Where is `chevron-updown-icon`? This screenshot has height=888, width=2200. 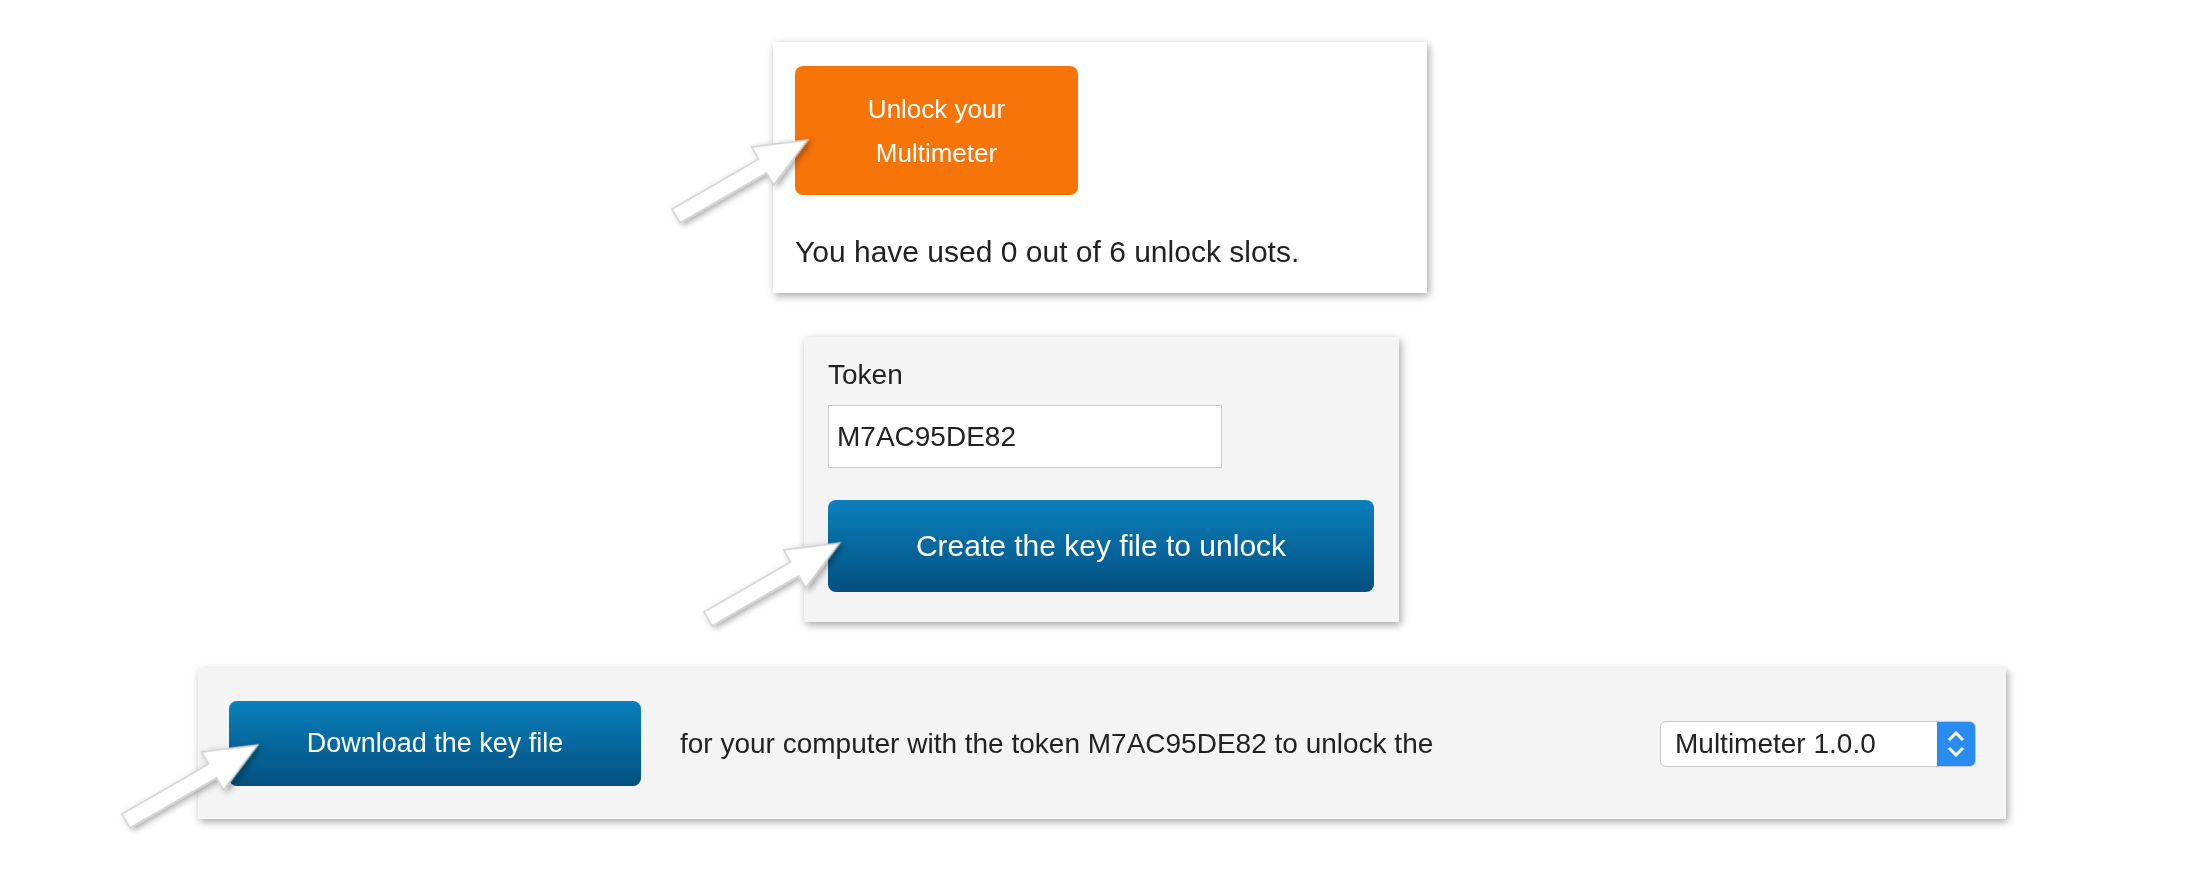
chevron-updown-icon is located at coordinates (1956, 743).